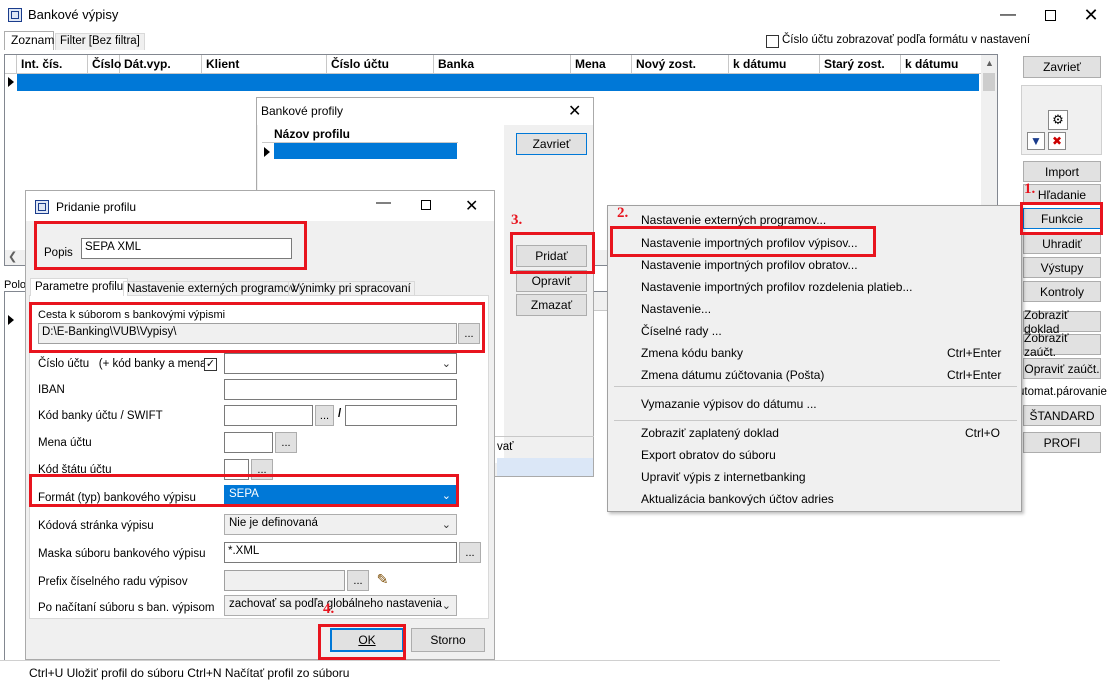  Describe the element at coordinates (1062, 291) in the screenshot. I see `kontroly-button: Kontroly` at that location.